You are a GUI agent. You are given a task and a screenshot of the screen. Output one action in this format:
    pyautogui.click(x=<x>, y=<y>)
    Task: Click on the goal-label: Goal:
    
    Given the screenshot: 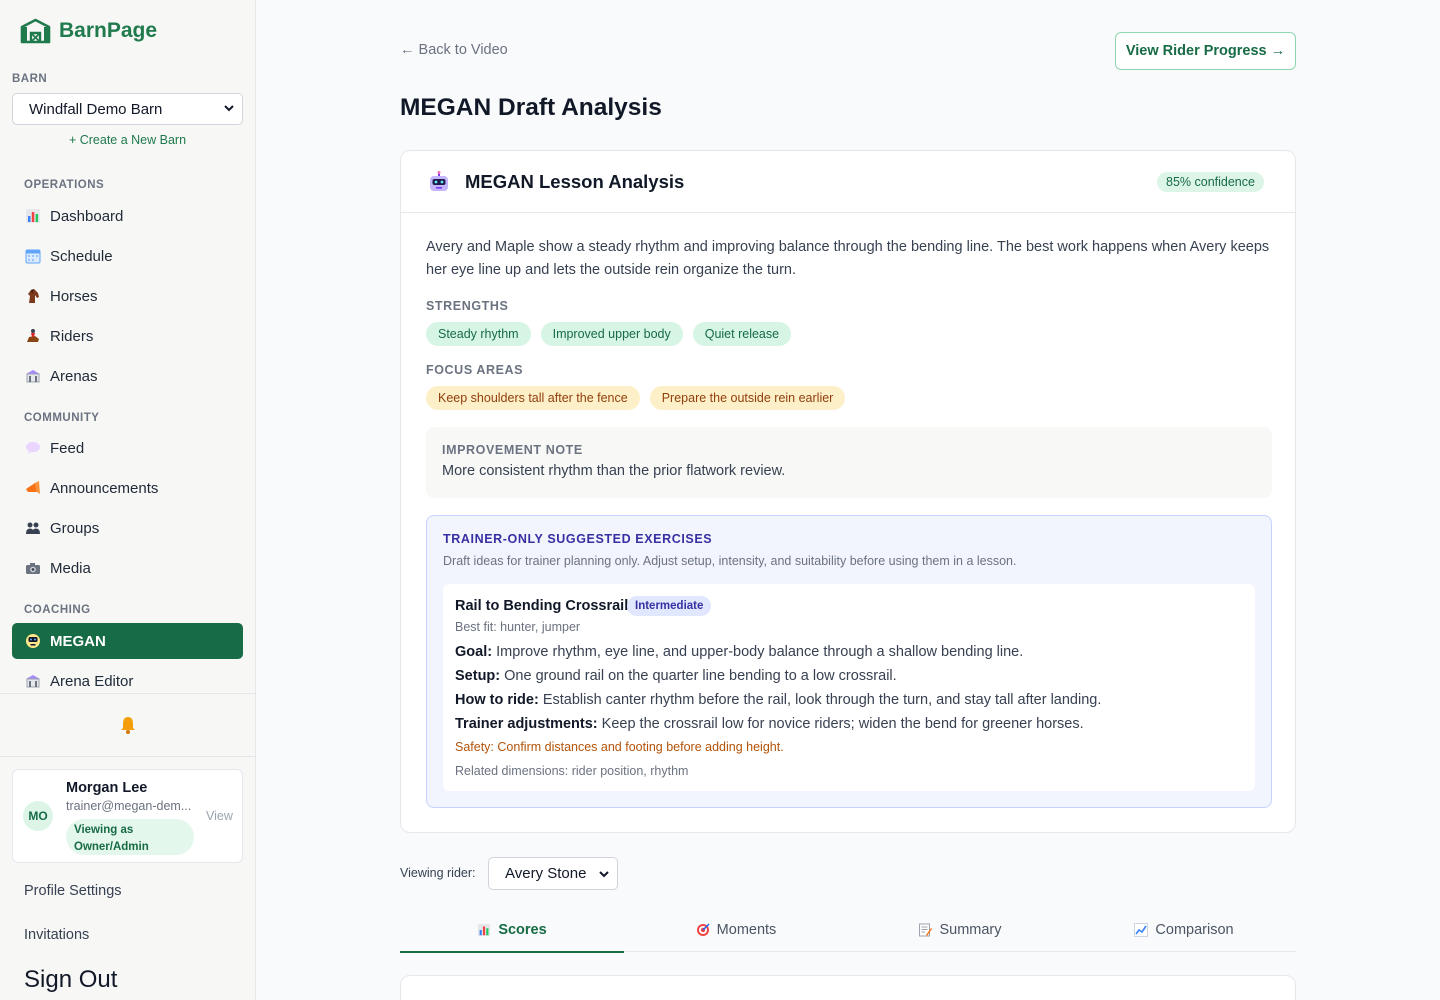 What is the action you would take?
    pyautogui.click(x=474, y=652)
    